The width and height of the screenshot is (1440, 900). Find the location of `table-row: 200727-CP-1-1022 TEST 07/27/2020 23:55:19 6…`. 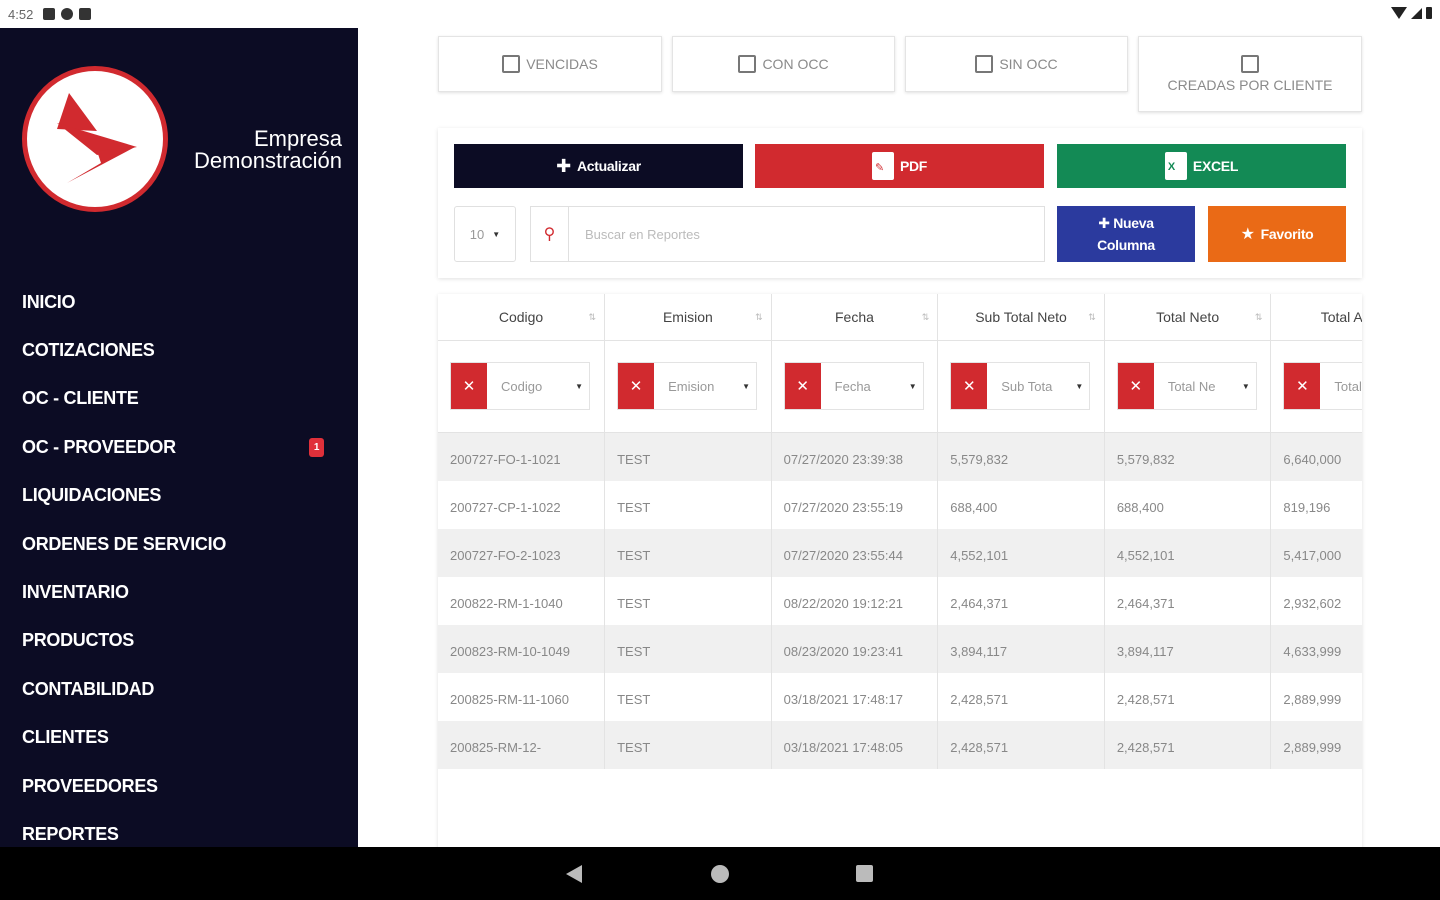

table-row: 200727-CP-1-1022 TEST 07/27/2020 23:55:19 6… is located at coordinates (900, 504).